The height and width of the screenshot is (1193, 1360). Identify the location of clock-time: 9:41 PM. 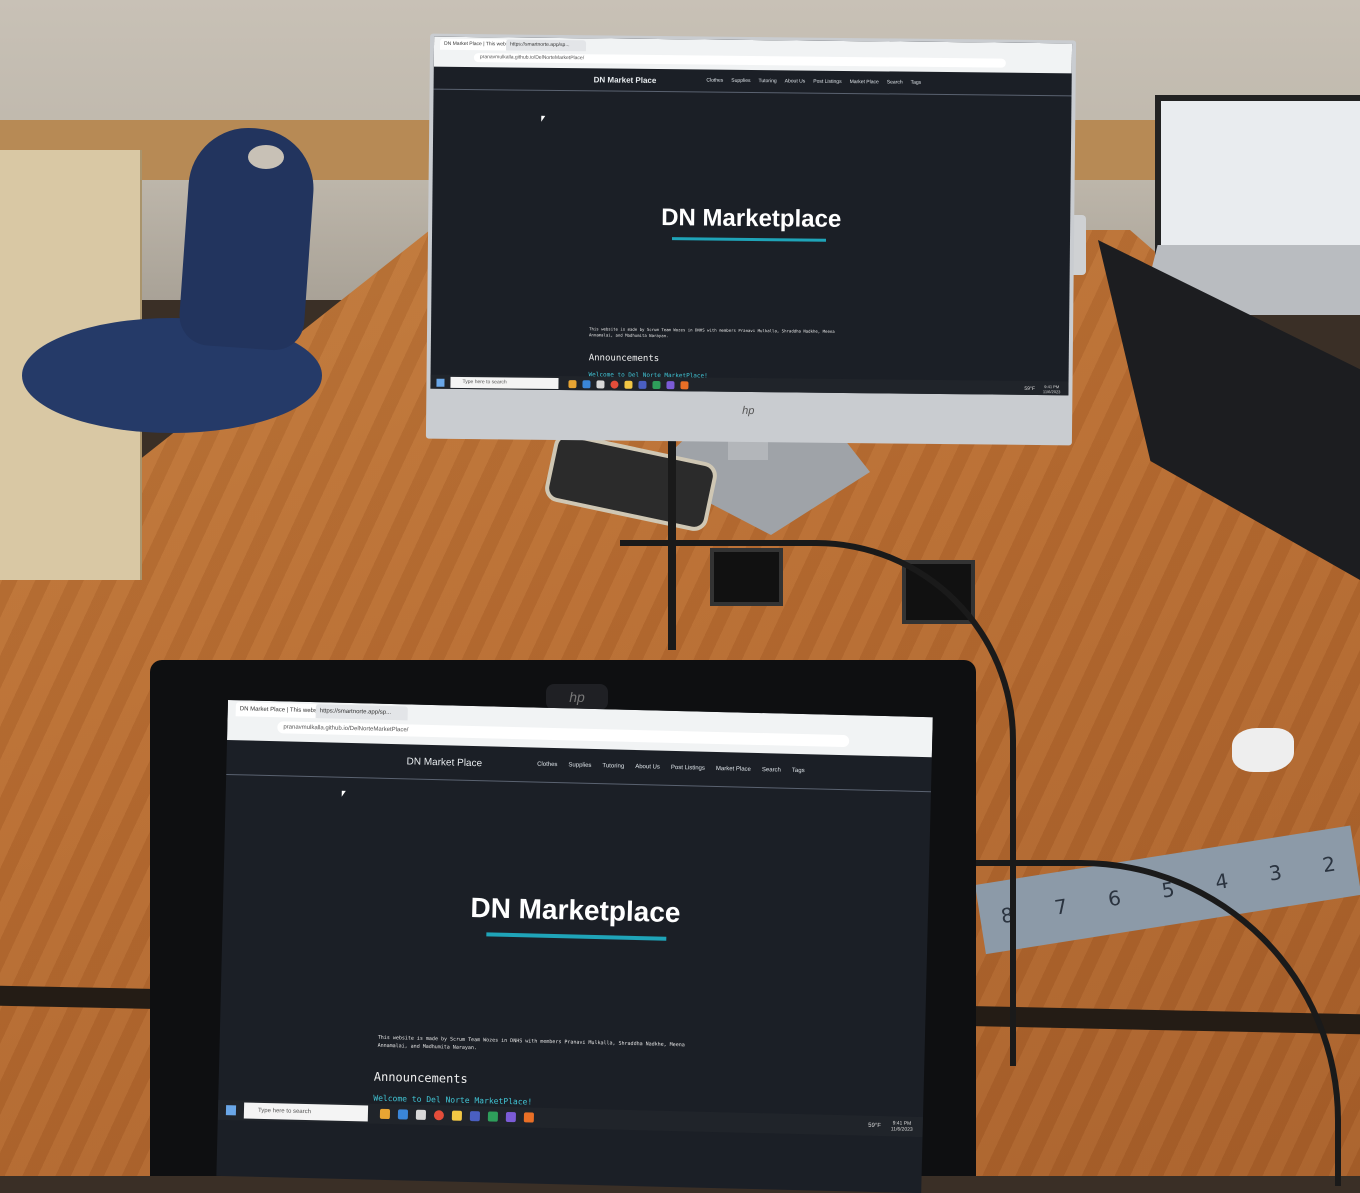
(1052, 386).